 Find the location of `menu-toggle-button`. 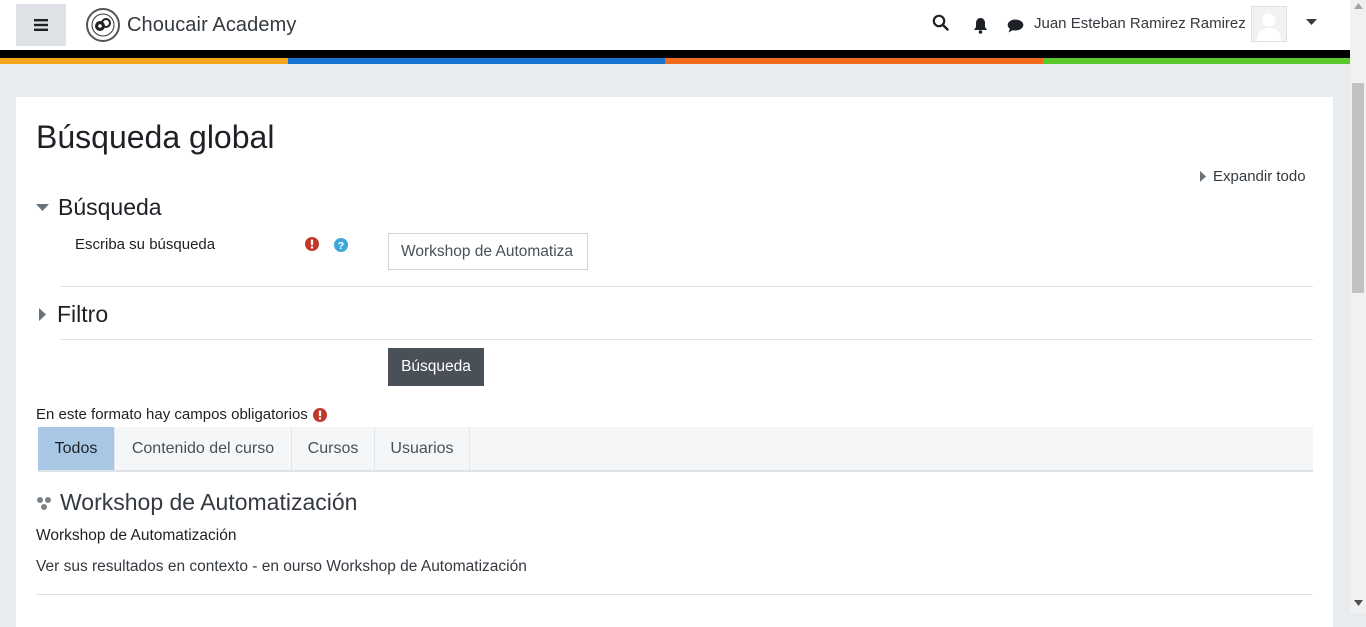

menu-toggle-button is located at coordinates (41, 25).